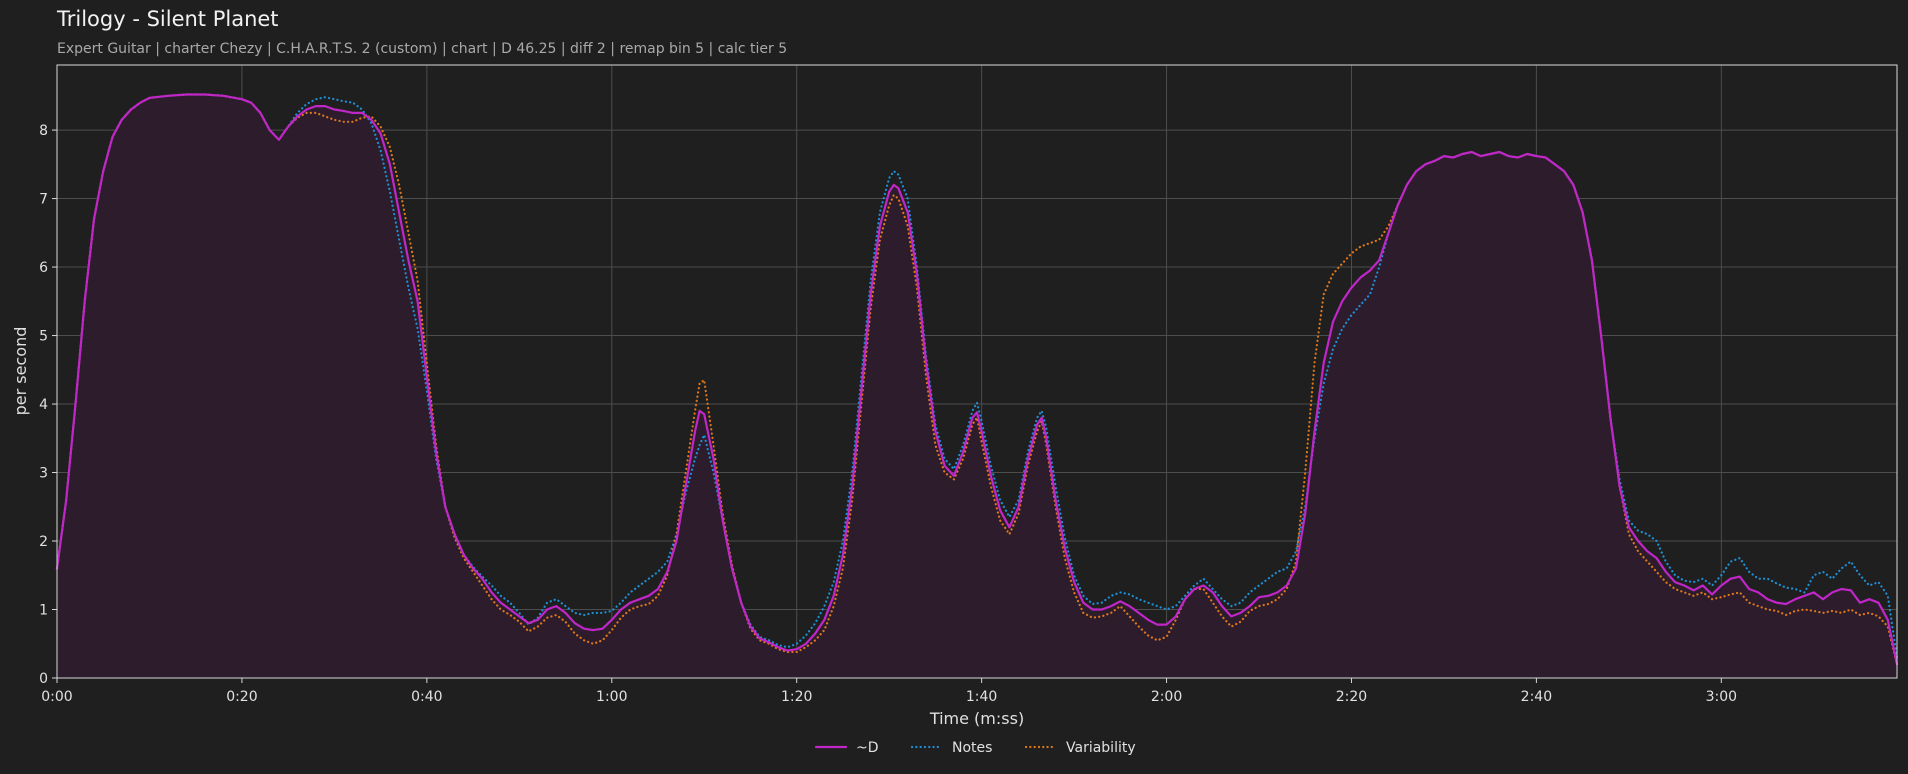 This screenshot has width=1908, height=774. Describe the element at coordinates (1166, 697) in the screenshot. I see `x-tick-label: 2:00` at that location.